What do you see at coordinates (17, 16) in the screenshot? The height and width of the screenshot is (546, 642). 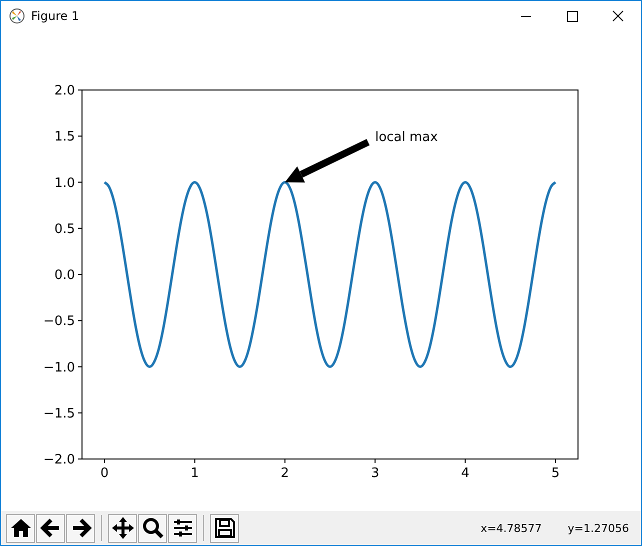 I see `app-icon` at bounding box center [17, 16].